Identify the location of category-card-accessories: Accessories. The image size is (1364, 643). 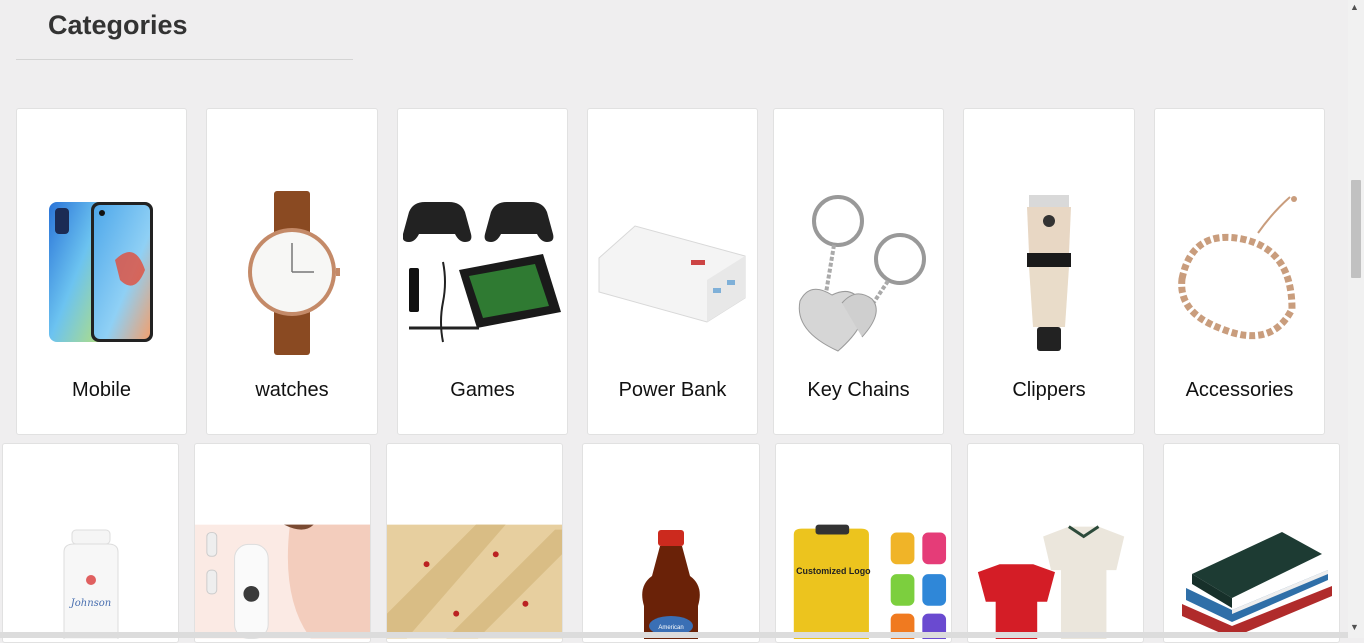
(1239, 271).